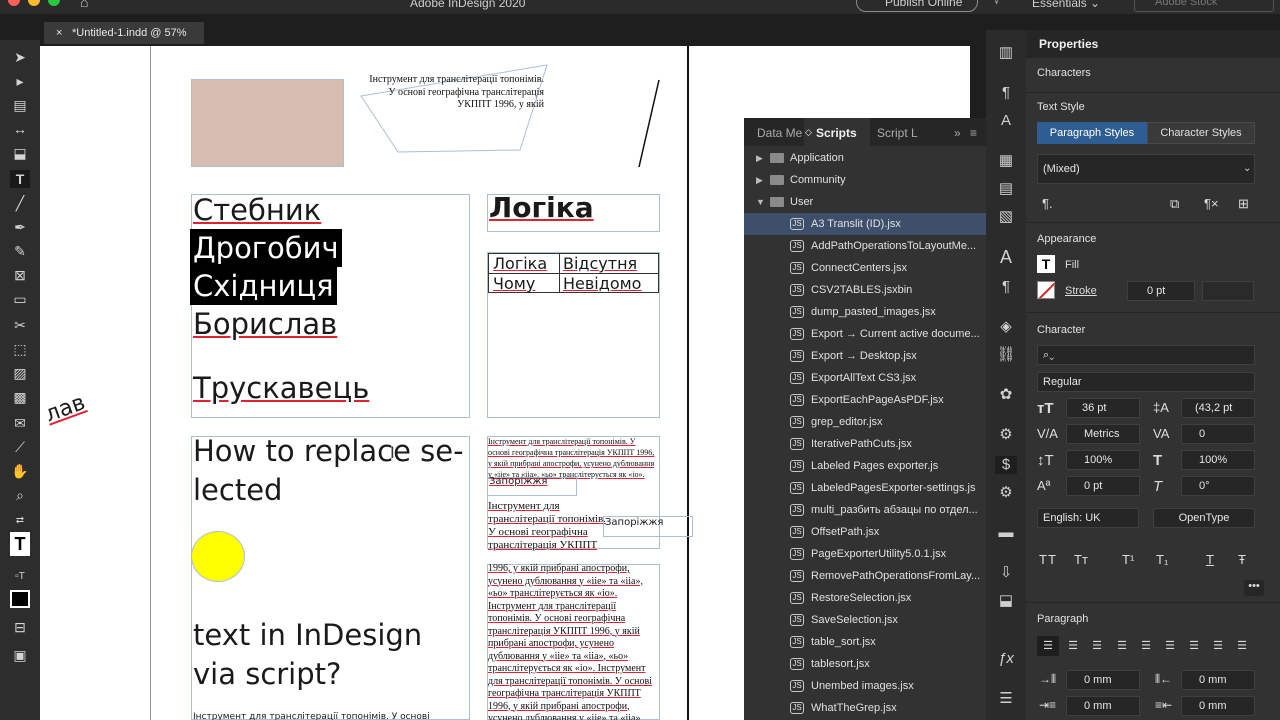 This screenshot has width=1280, height=720. I want to click on subscript-button: T₁, so click(1162, 559).